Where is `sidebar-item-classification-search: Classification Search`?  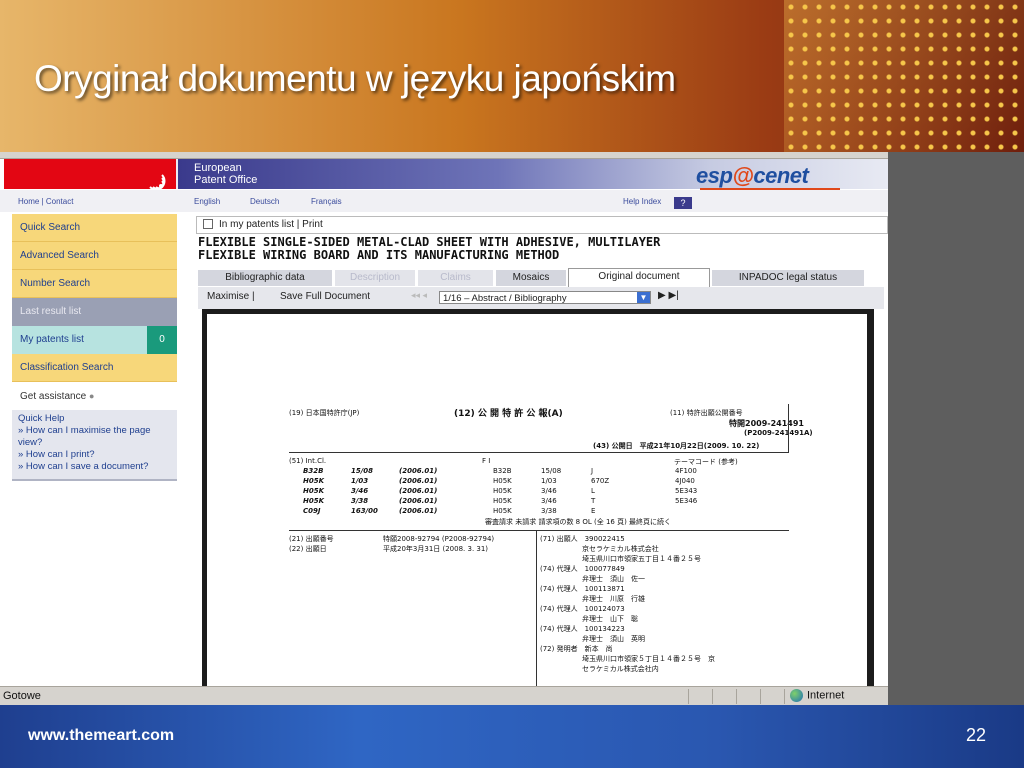
sidebar-item-classification-search: Classification Search is located at coordinates (94, 368).